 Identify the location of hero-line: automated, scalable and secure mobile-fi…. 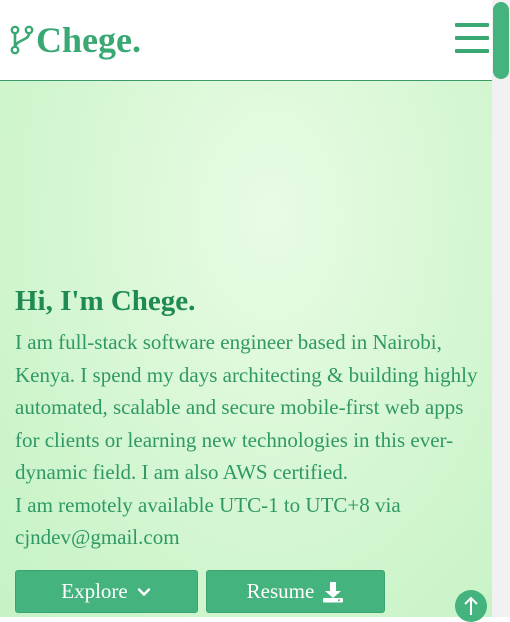
(239, 407).